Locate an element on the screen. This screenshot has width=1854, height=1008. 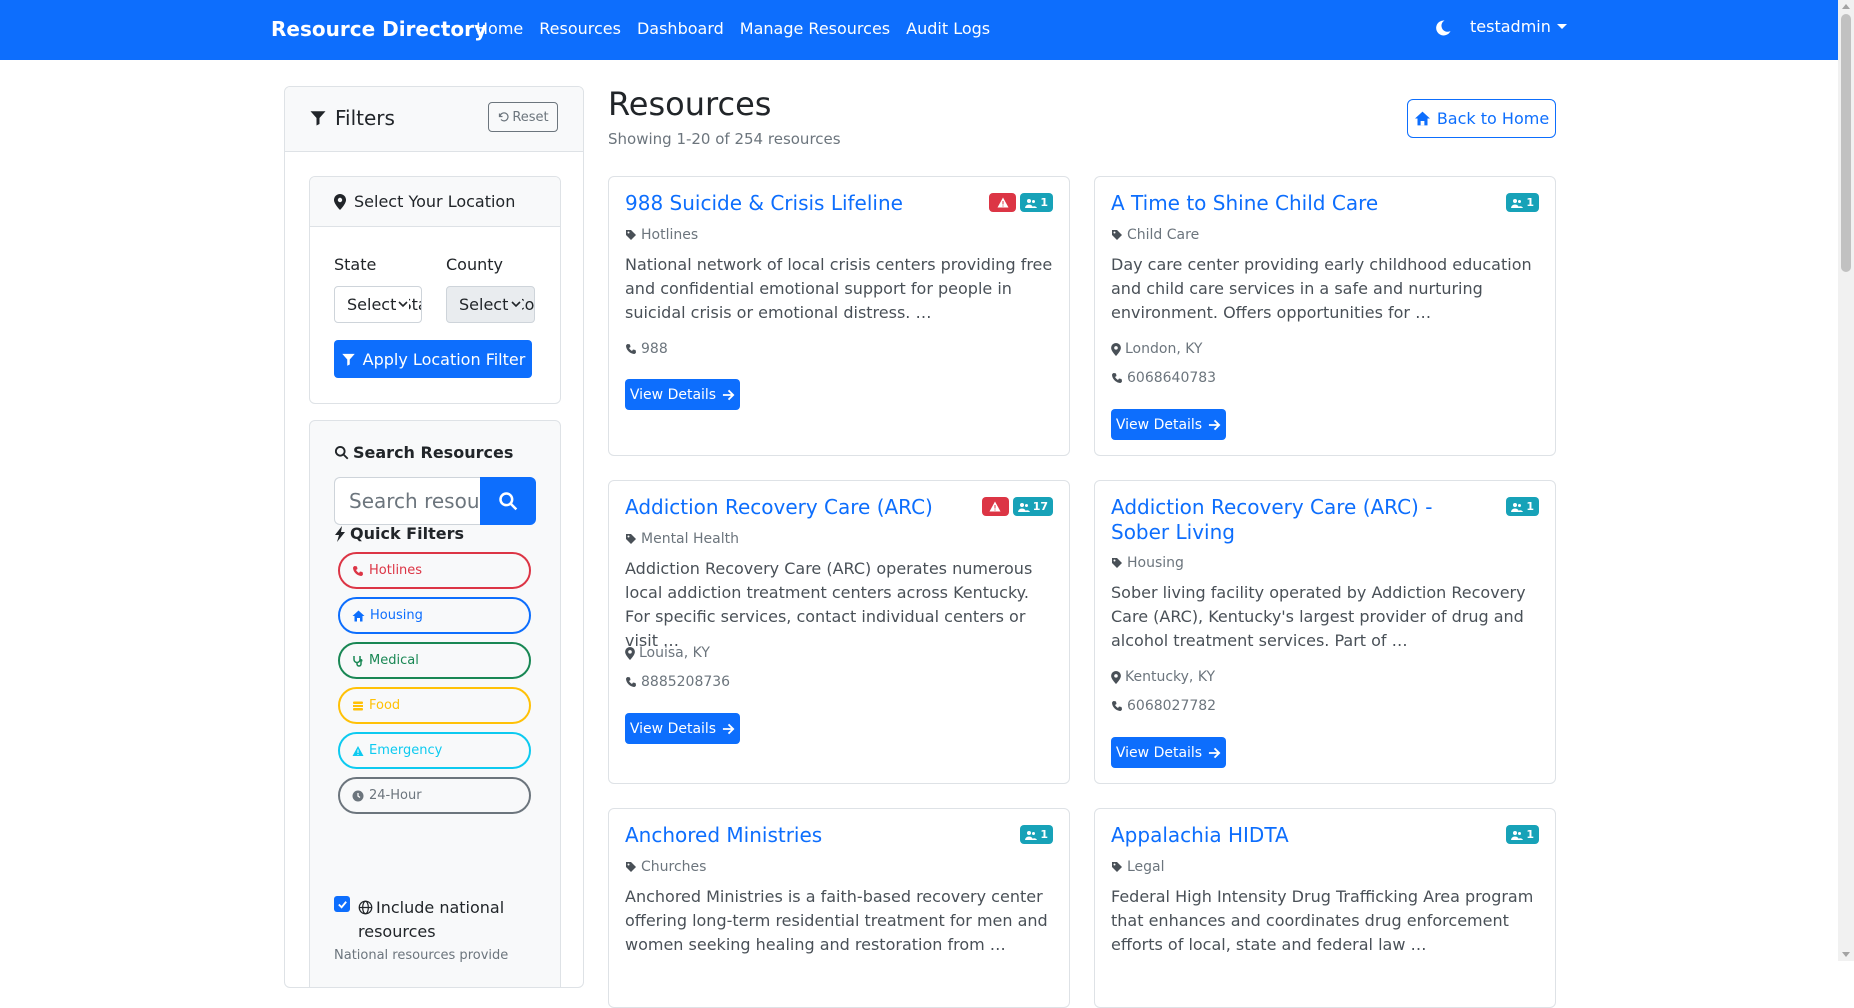
resource-title-link: 988 Suicide & Crisis Lifeline is located at coordinates (800, 203).